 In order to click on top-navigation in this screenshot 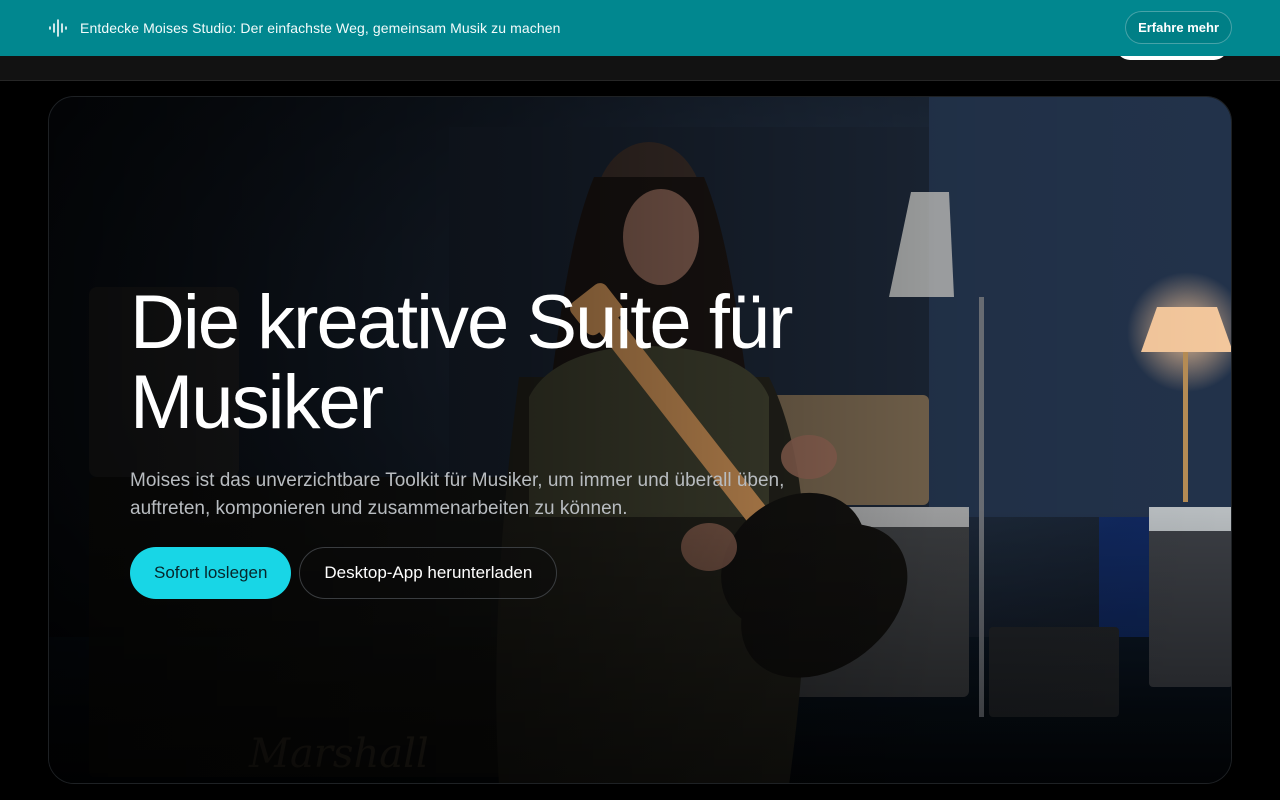, I will do `click(640, 61)`.